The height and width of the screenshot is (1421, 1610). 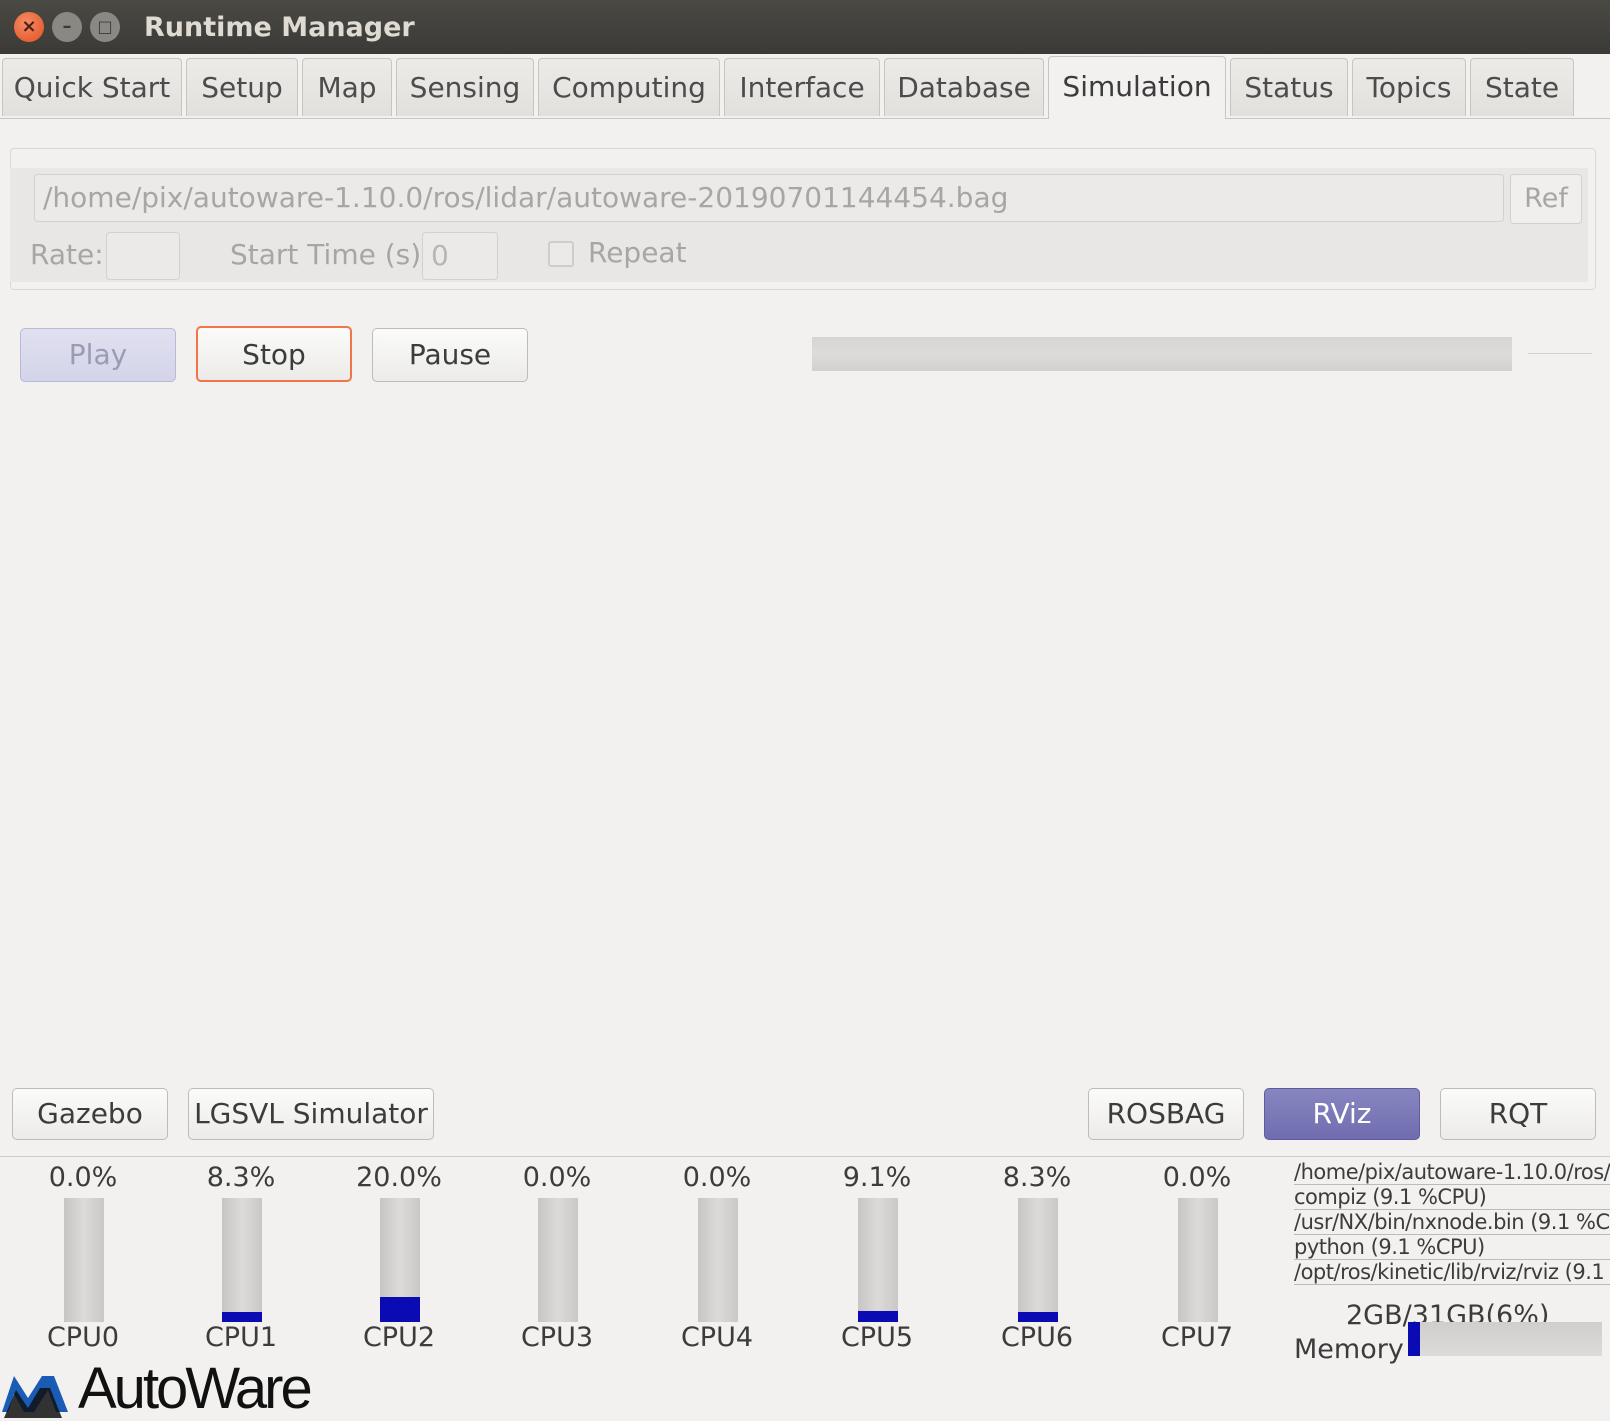 I want to click on memory-meter-fill, so click(x=1414, y=1339).